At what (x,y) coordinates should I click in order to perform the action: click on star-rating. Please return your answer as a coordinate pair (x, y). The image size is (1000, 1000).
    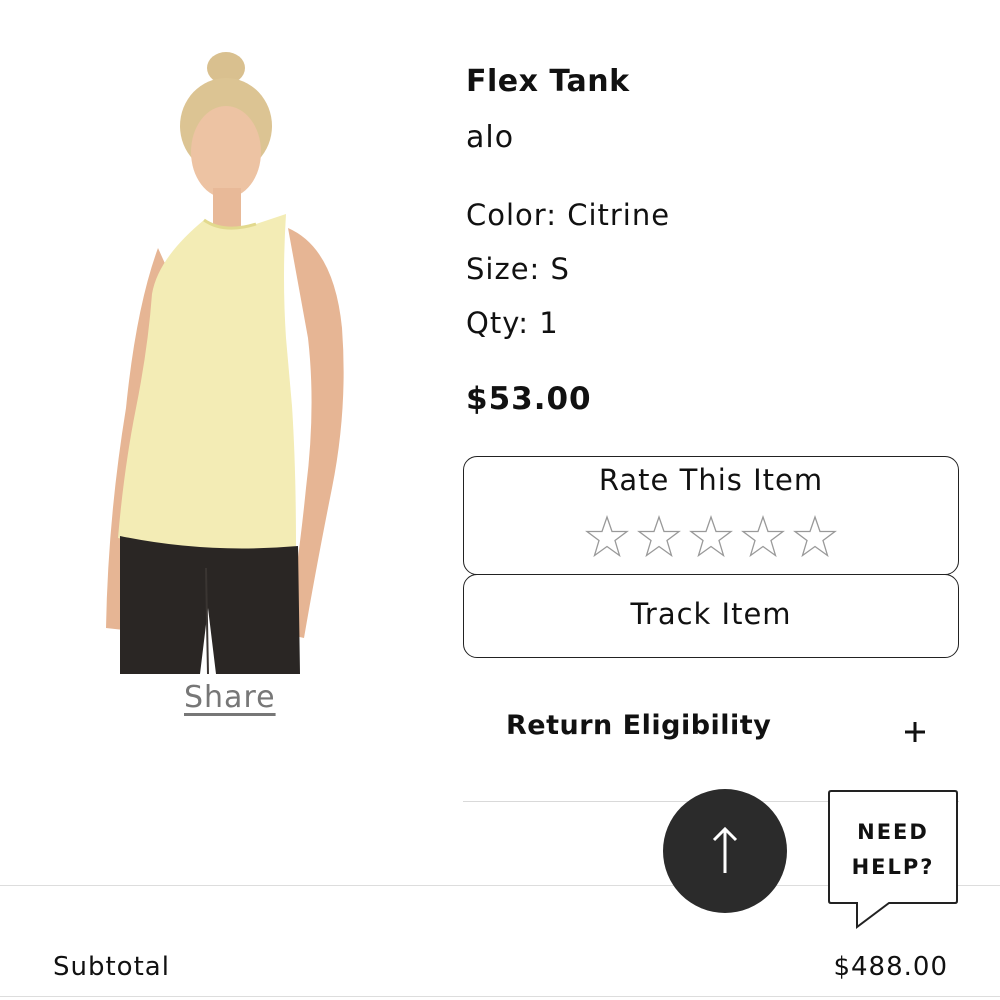
    Looking at the image, I should click on (711, 537).